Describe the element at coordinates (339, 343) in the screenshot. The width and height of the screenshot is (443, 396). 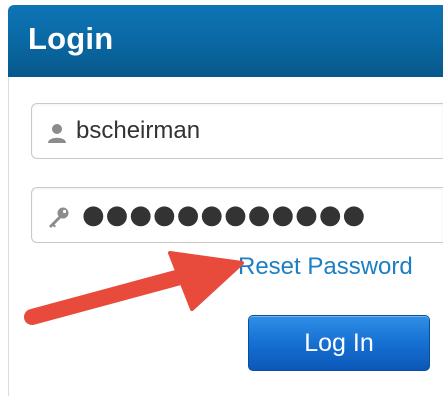
I see `log-in-button: Log In` at that location.